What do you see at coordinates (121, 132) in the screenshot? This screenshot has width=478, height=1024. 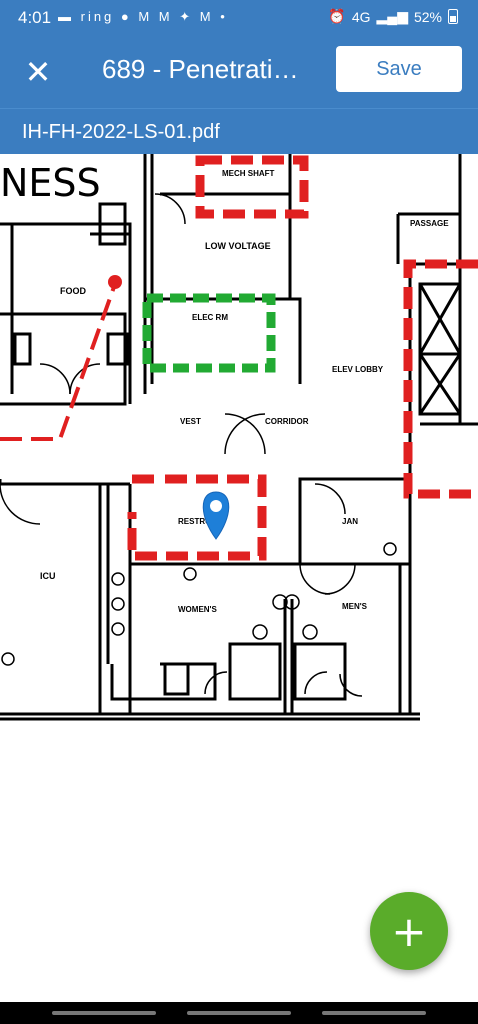 I see `file-name: IH-FH-2022-LS-01.pdf` at bounding box center [121, 132].